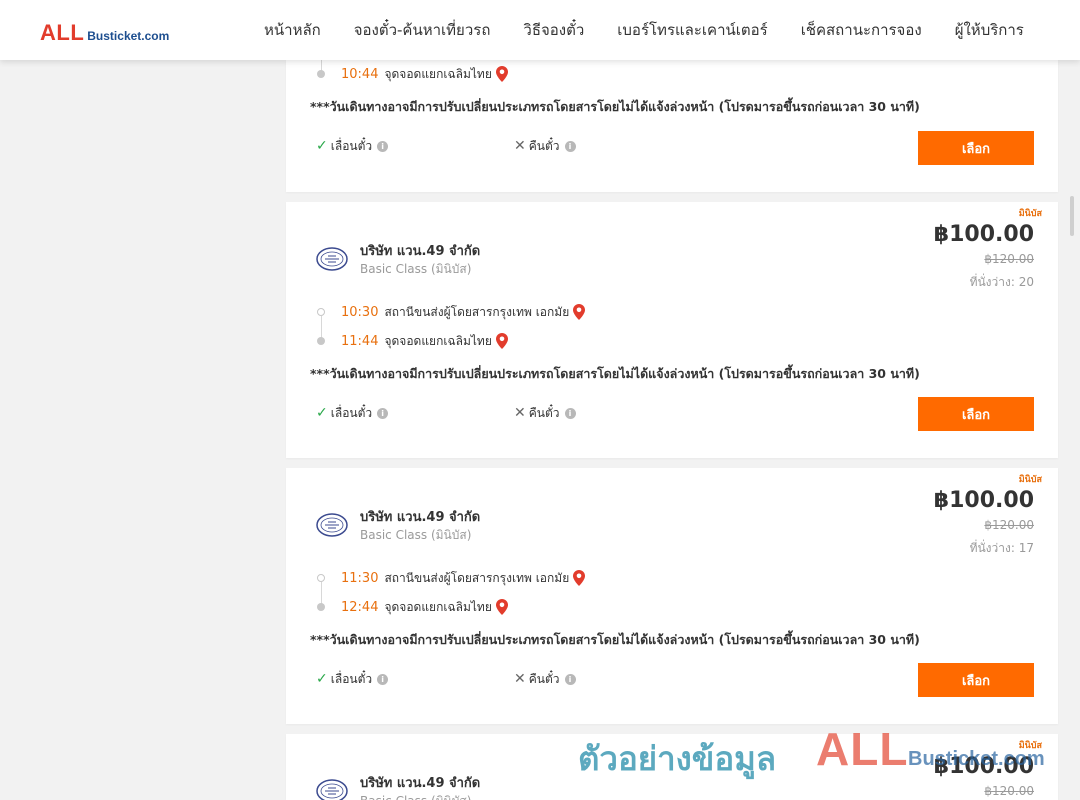  Describe the element at coordinates (62, 32) in the screenshot. I see `logo-prefix: ALL` at that location.